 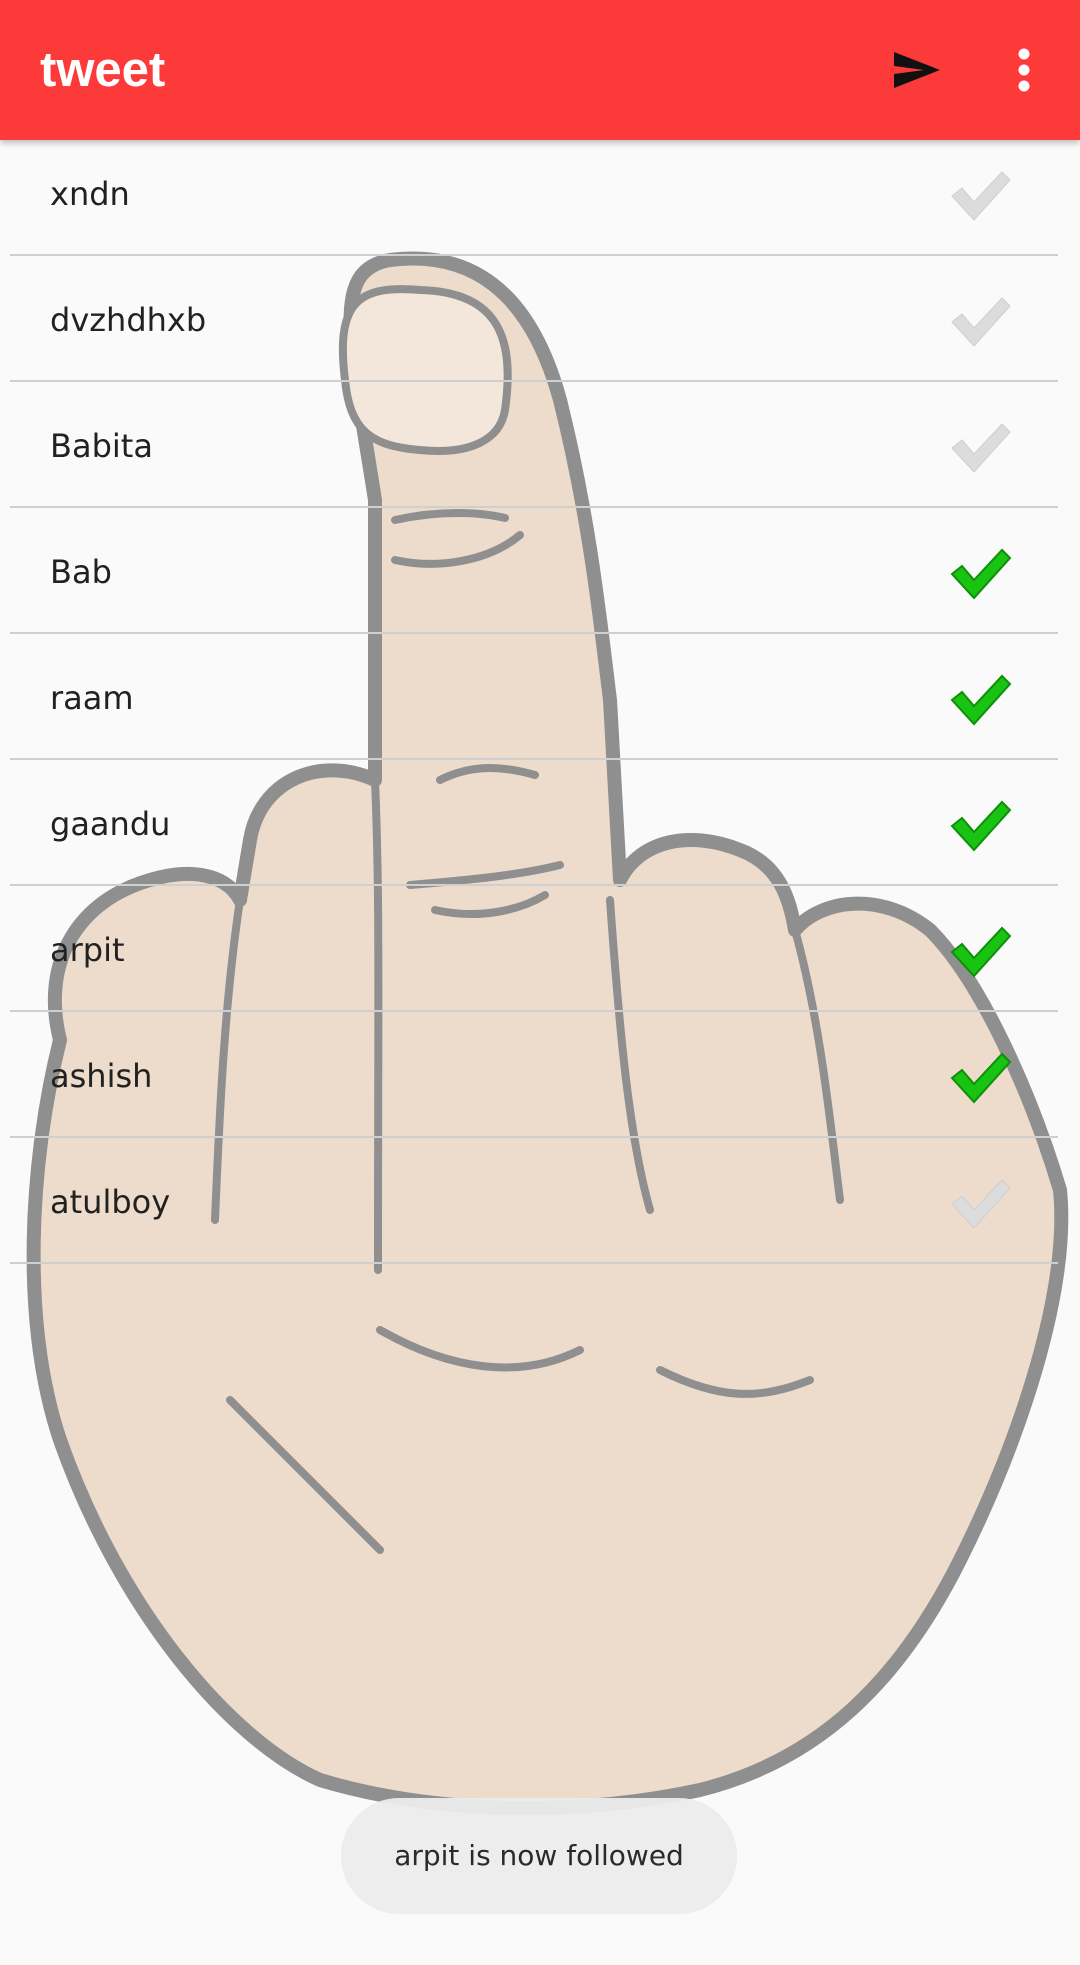 I want to click on user-name: atulboy, so click(x=110, y=1202).